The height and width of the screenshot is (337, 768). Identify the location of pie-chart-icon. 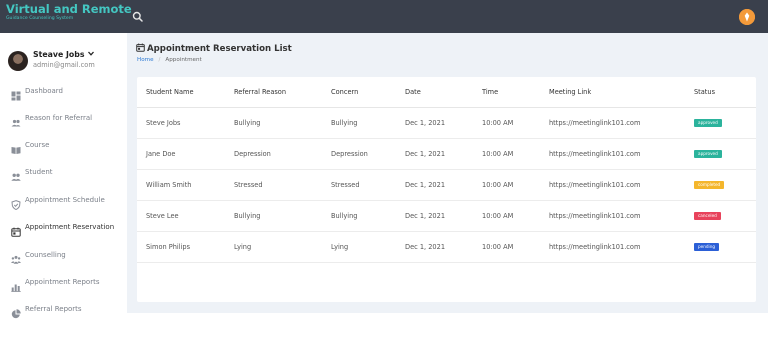
(16, 311).